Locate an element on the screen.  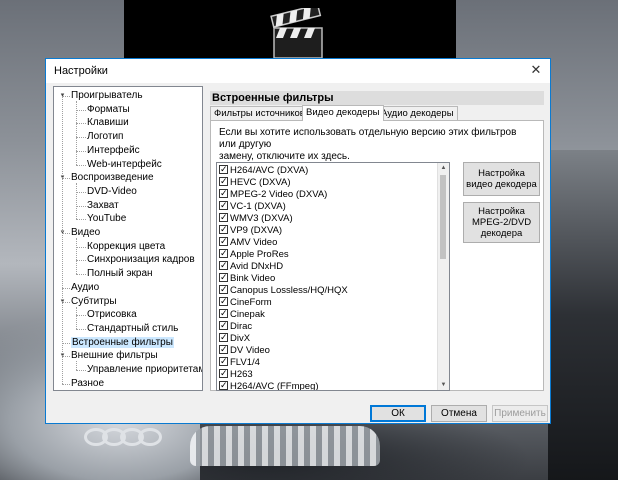
tree-item: Воспроизведение is located at coordinates (112, 177).